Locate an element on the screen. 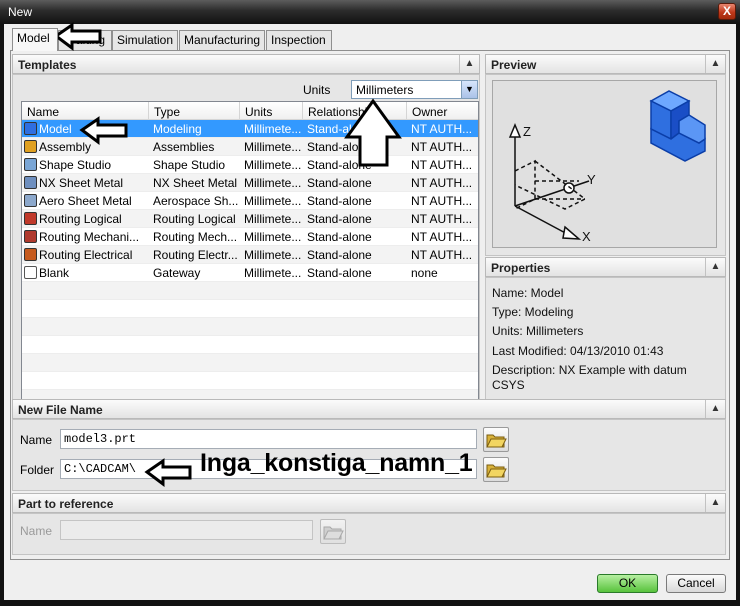  up-arrow-icon is located at coordinates (373, 132).